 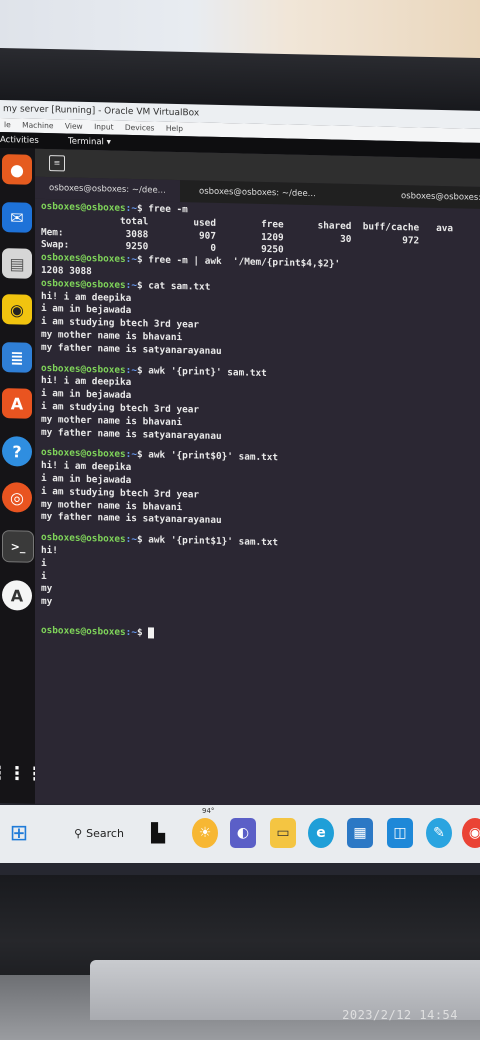 What do you see at coordinates (22, 773) in the screenshot?
I see `show-applications-icon: ⋮⋮⋮` at bounding box center [22, 773].